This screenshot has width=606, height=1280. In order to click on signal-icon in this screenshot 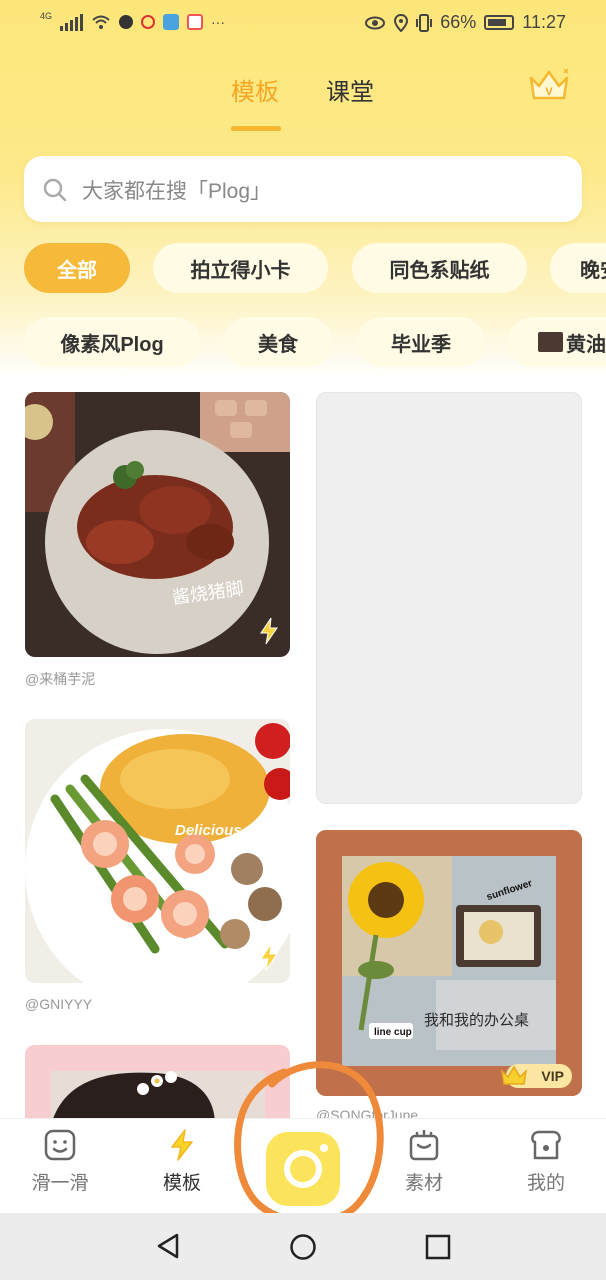, I will do `click(72, 22)`.